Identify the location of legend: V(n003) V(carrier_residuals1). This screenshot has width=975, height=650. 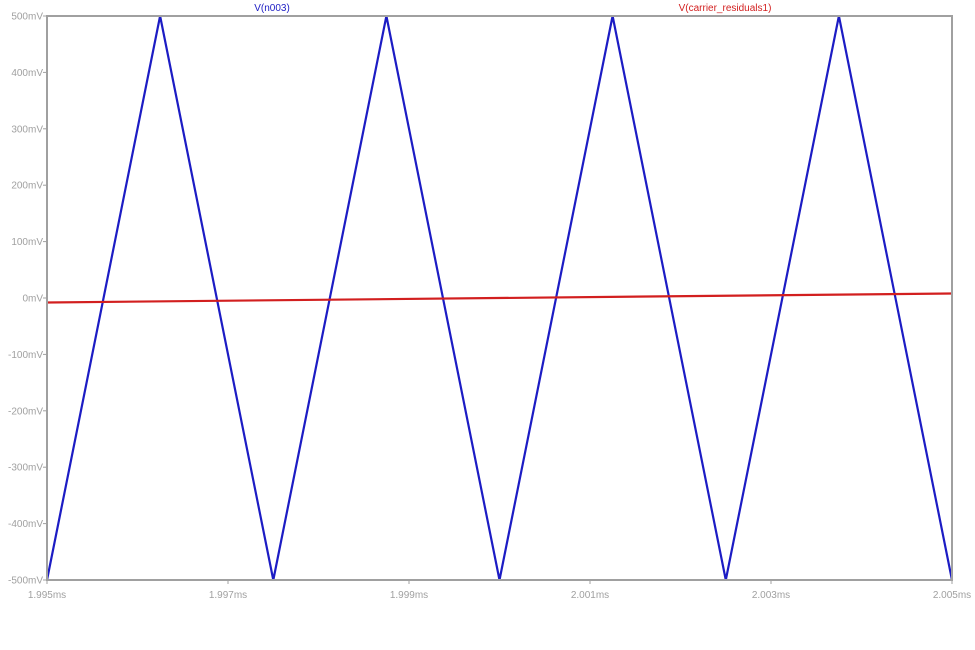
(512, 8).